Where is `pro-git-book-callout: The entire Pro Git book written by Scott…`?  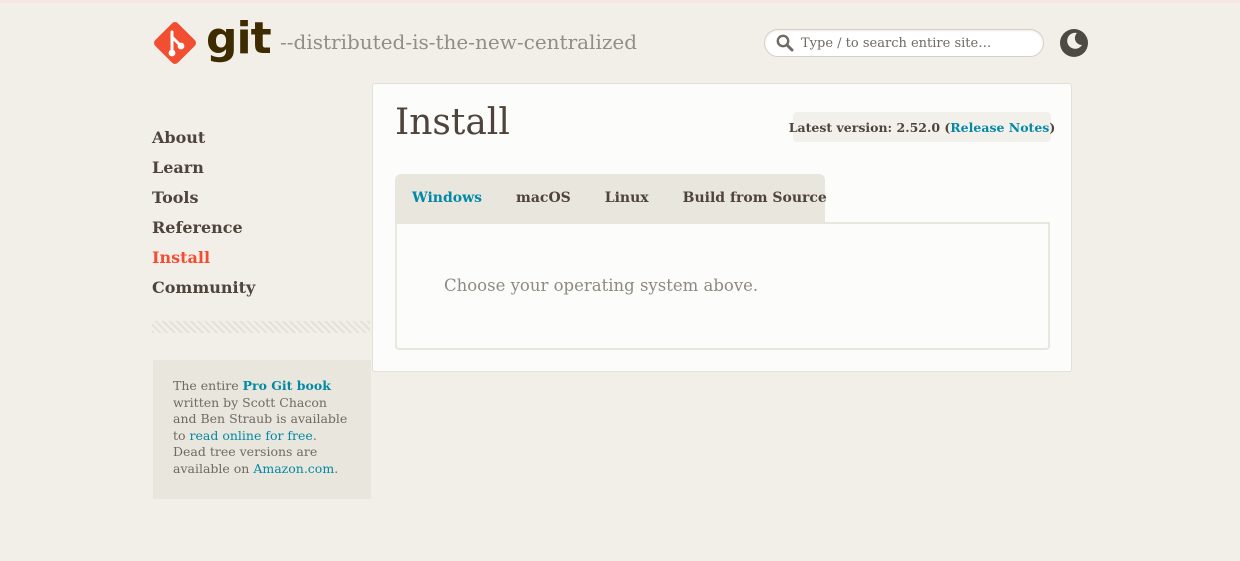
pro-git-book-callout: The entire Pro Git book written by Scott… is located at coordinates (262, 429).